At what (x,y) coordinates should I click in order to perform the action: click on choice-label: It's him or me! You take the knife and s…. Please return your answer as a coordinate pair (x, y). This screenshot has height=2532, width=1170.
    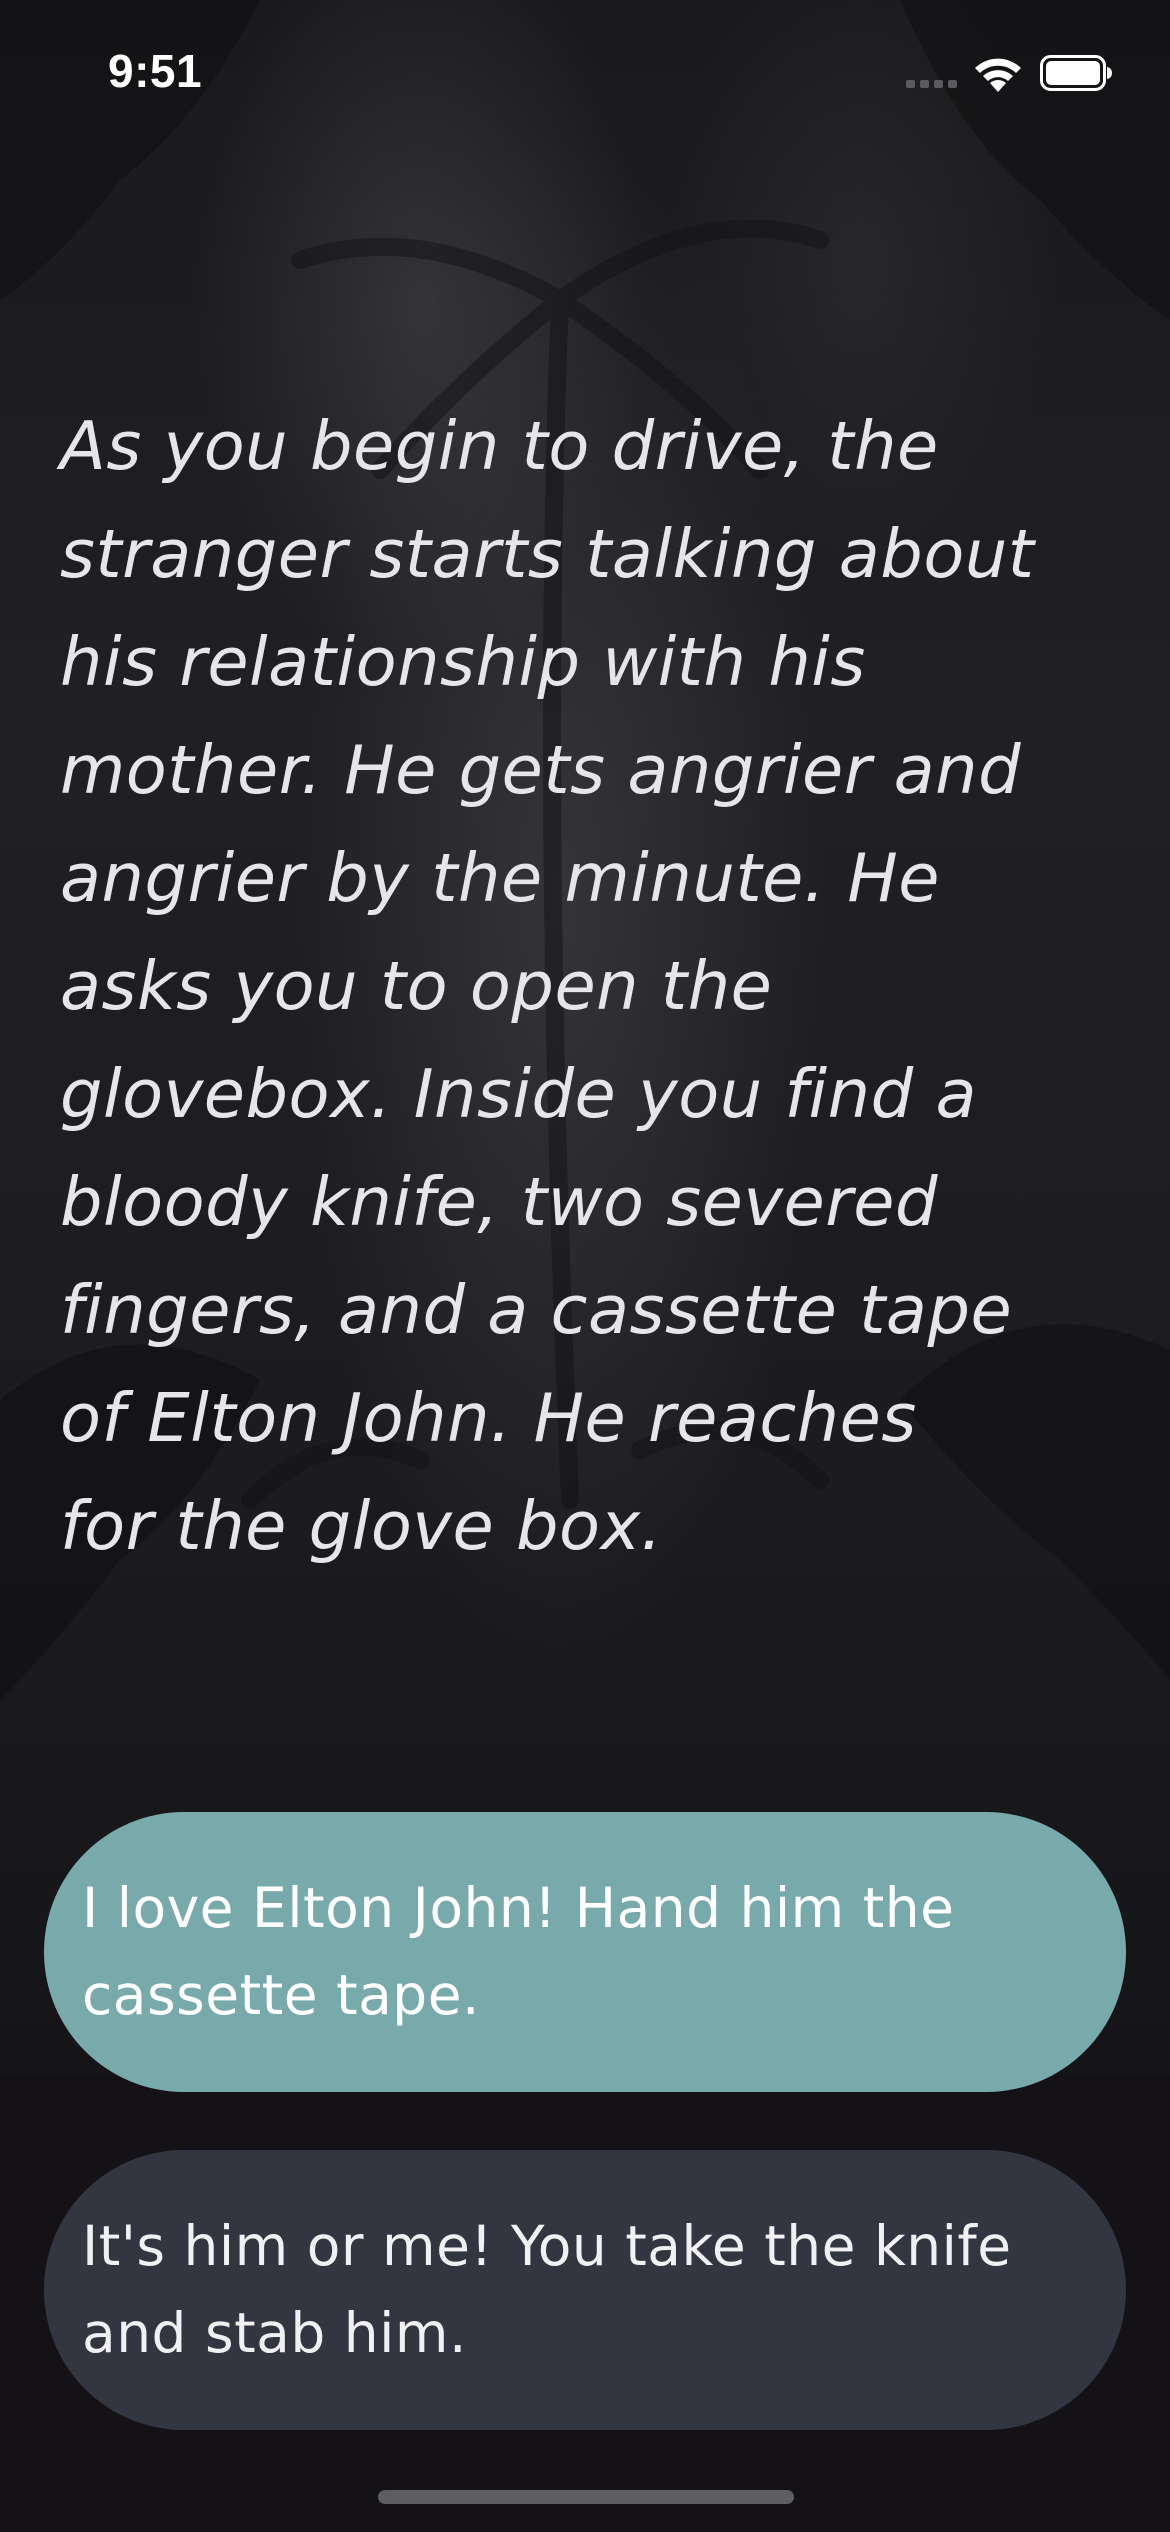
    Looking at the image, I should click on (547, 2289).